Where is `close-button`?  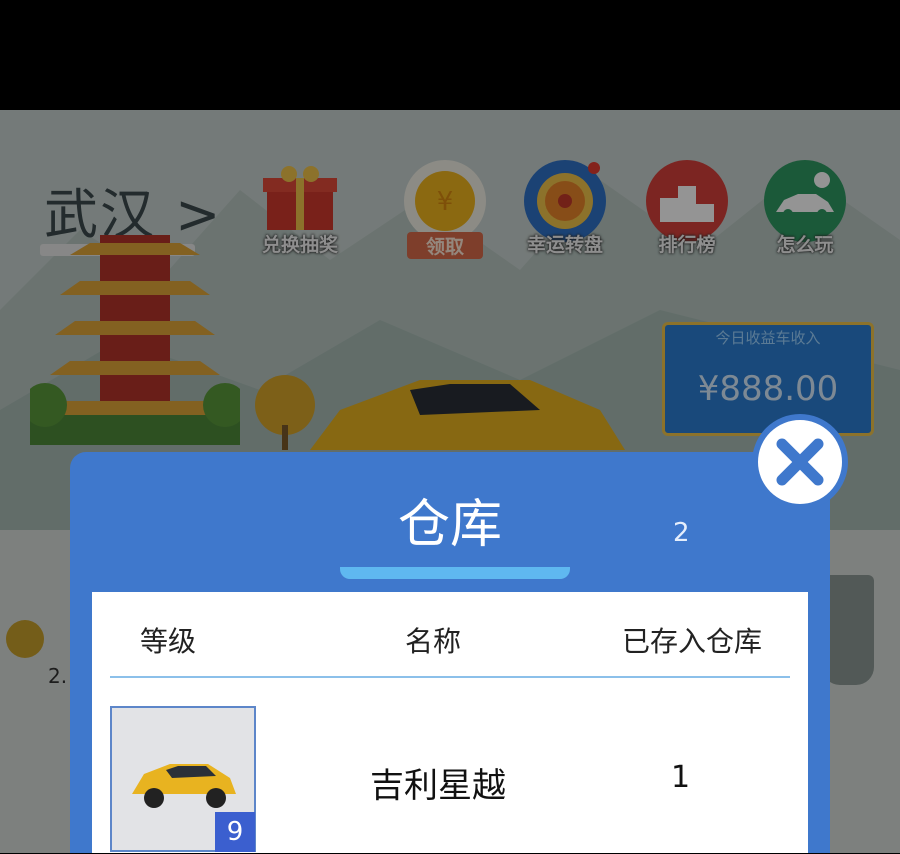 close-button is located at coordinates (800, 462).